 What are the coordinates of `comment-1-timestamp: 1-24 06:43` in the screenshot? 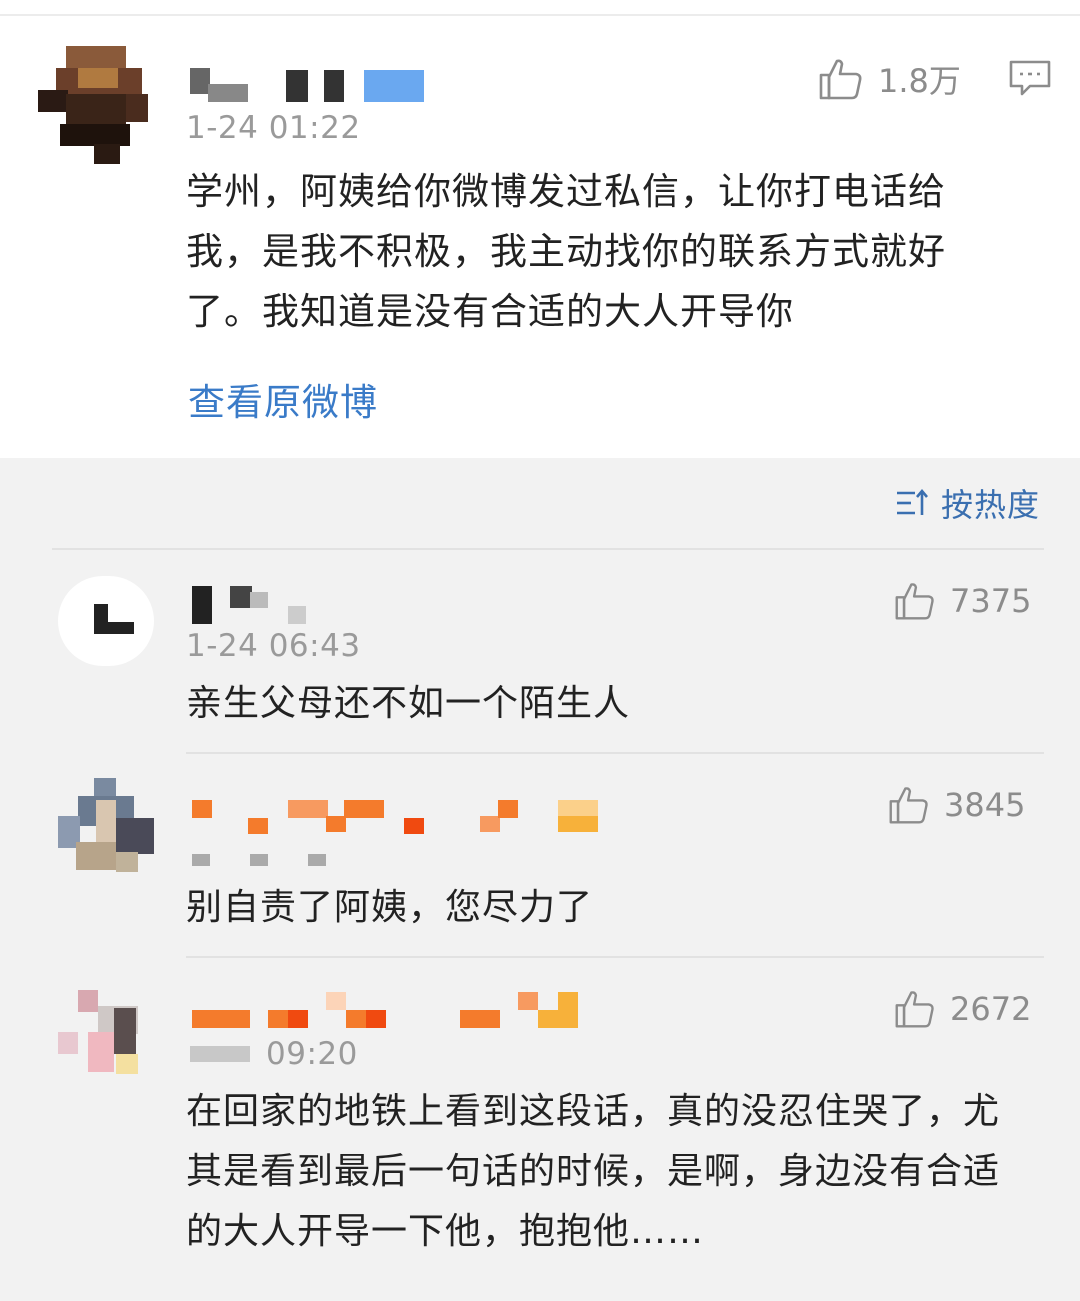 It's located at (273, 646).